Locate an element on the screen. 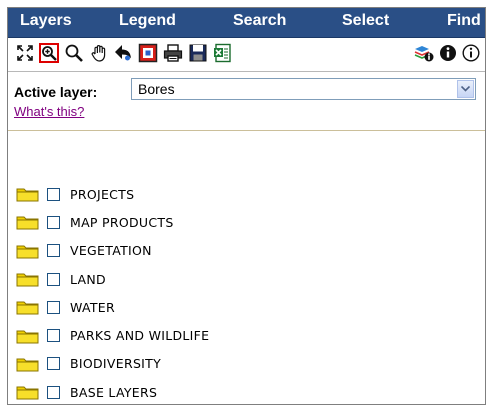  layer-group-item: WATER is located at coordinates (112, 307).